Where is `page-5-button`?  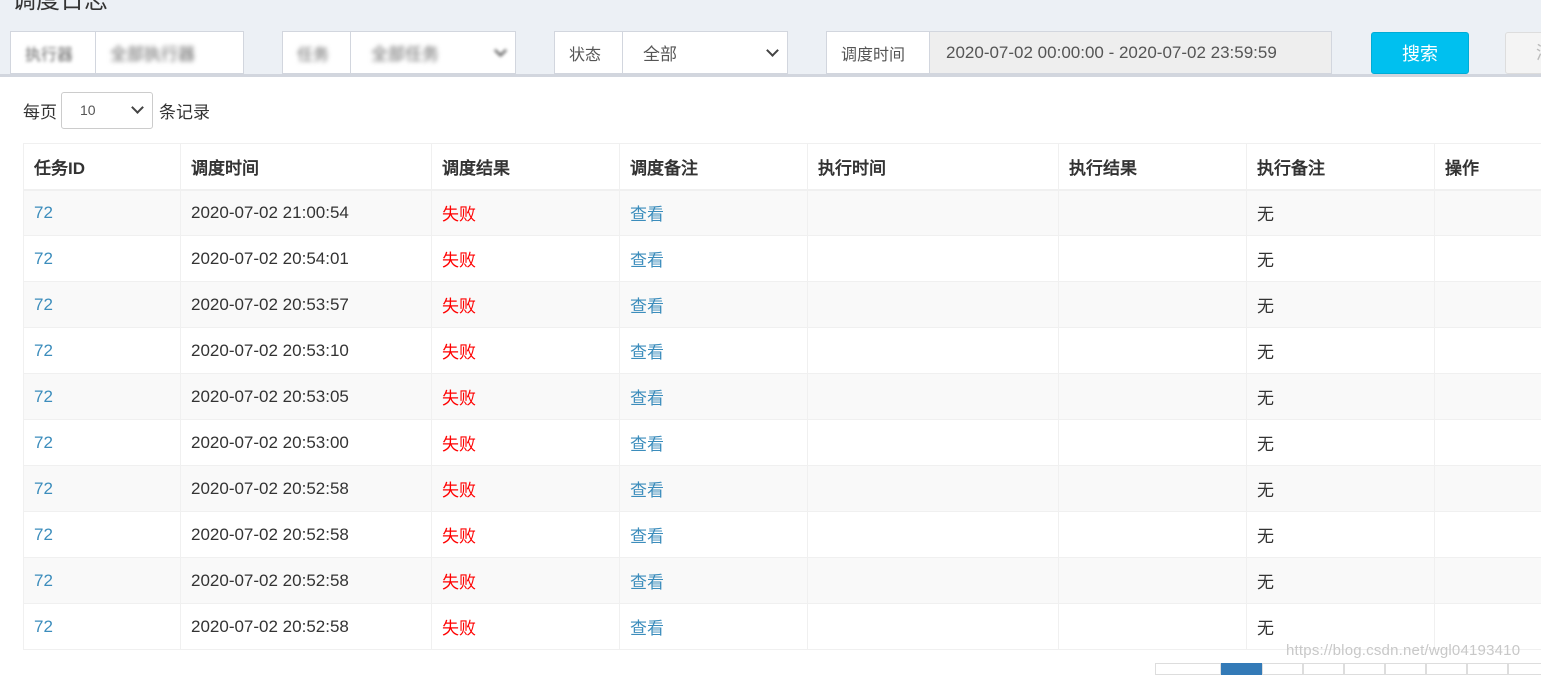 page-5-button is located at coordinates (1405, 669).